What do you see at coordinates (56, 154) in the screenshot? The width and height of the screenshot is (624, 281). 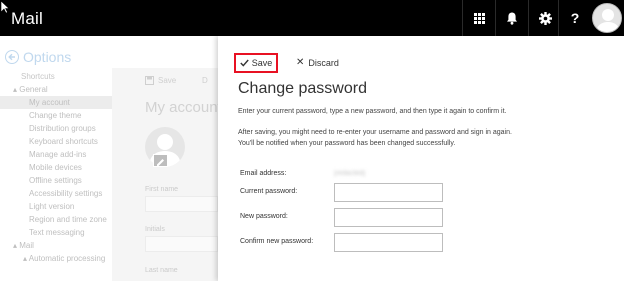 I see `nav-item-manage-add-ins: Manage add-ins` at bounding box center [56, 154].